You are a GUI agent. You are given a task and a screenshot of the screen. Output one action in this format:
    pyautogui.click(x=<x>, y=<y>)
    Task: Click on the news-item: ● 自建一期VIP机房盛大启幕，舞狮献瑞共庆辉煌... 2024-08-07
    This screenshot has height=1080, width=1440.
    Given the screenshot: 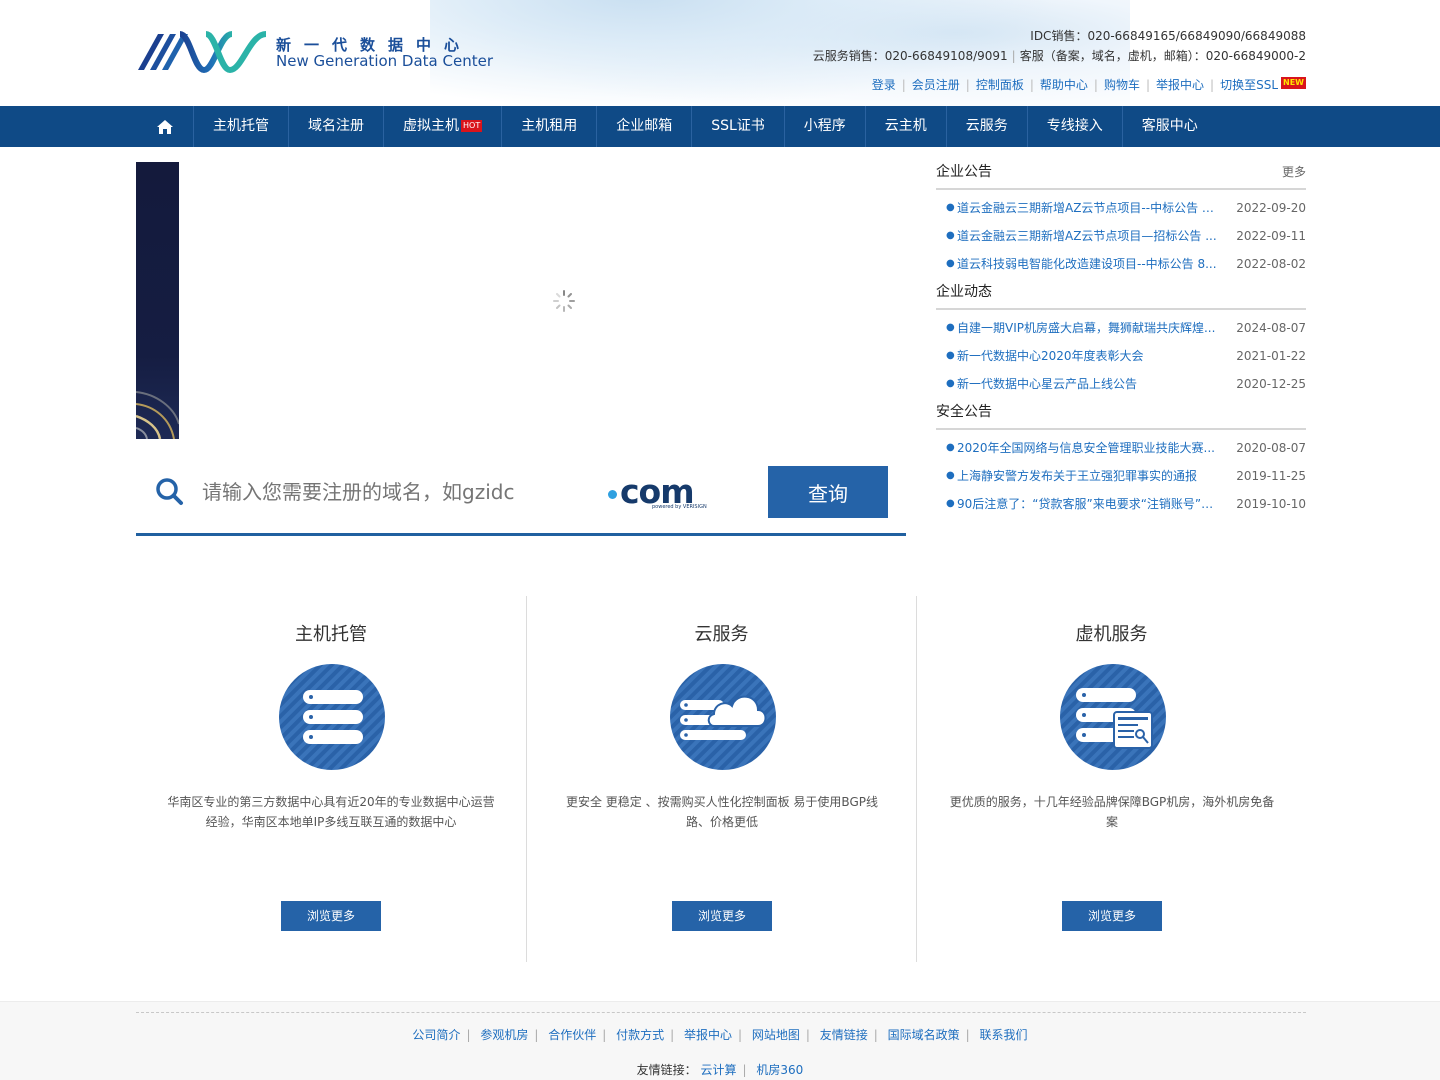 What is the action you would take?
    pyautogui.click(x=1121, y=328)
    